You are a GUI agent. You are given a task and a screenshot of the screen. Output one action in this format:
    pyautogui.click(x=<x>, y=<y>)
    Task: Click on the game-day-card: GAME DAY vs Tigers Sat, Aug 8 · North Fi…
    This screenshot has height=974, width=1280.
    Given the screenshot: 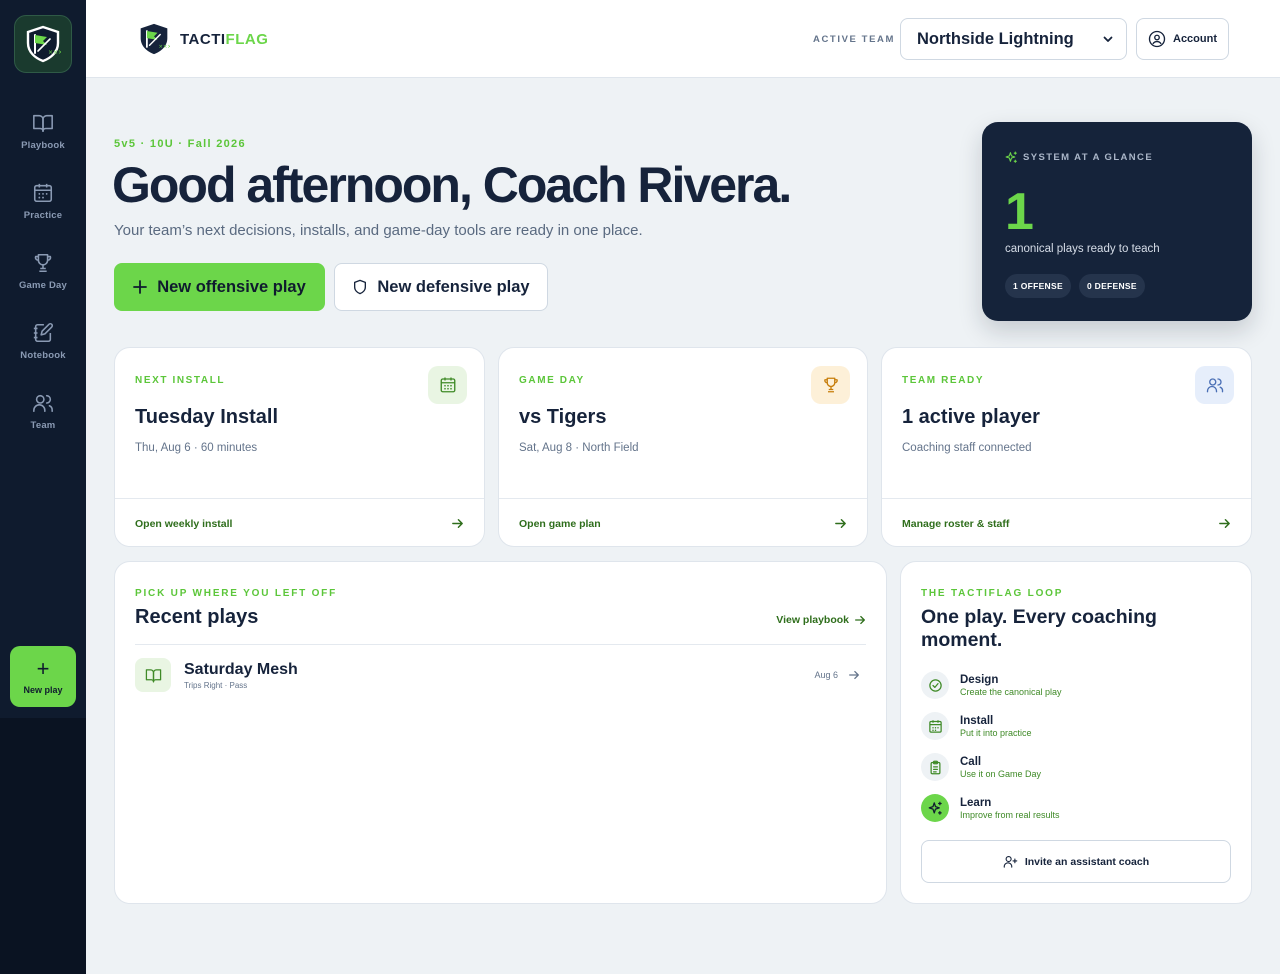 What is the action you would take?
    pyautogui.click(x=683, y=447)
    